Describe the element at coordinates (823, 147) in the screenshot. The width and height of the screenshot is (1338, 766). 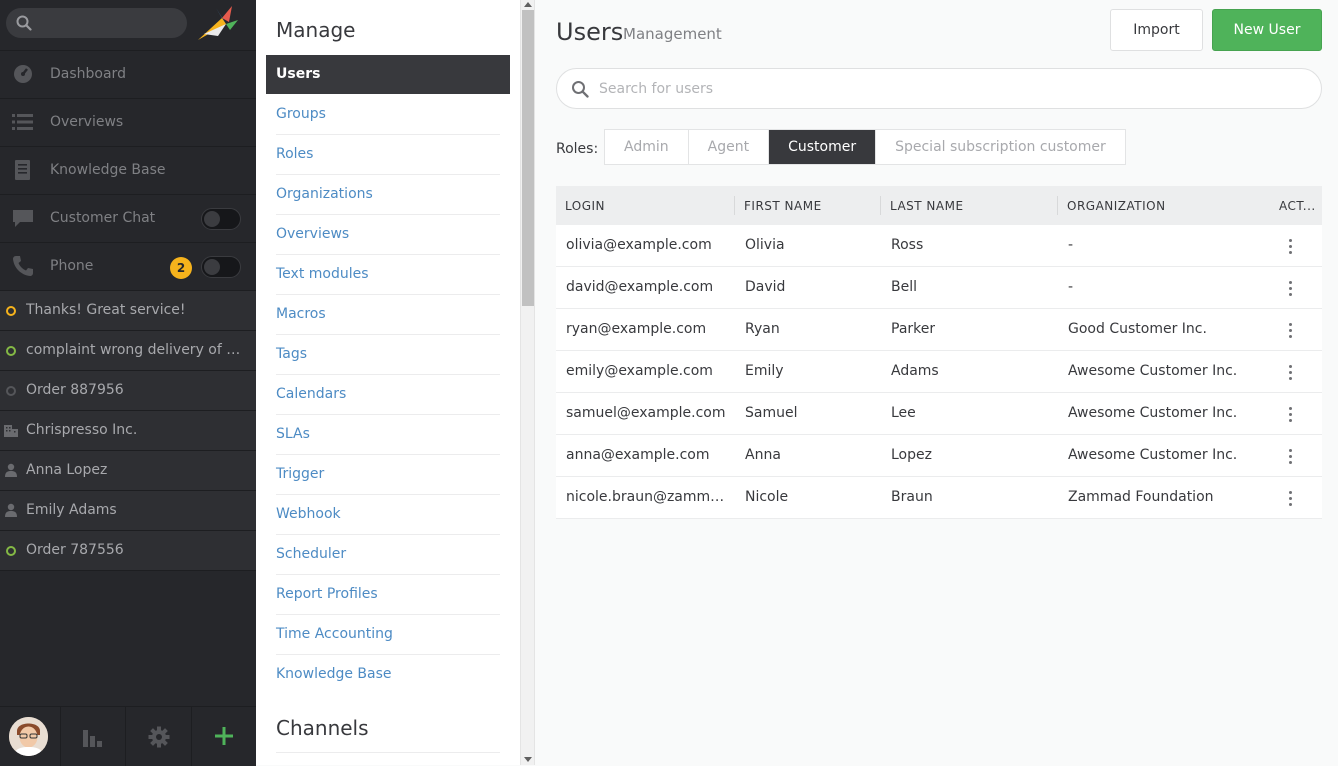
I see `role-tab-customer: Customer` at that location.